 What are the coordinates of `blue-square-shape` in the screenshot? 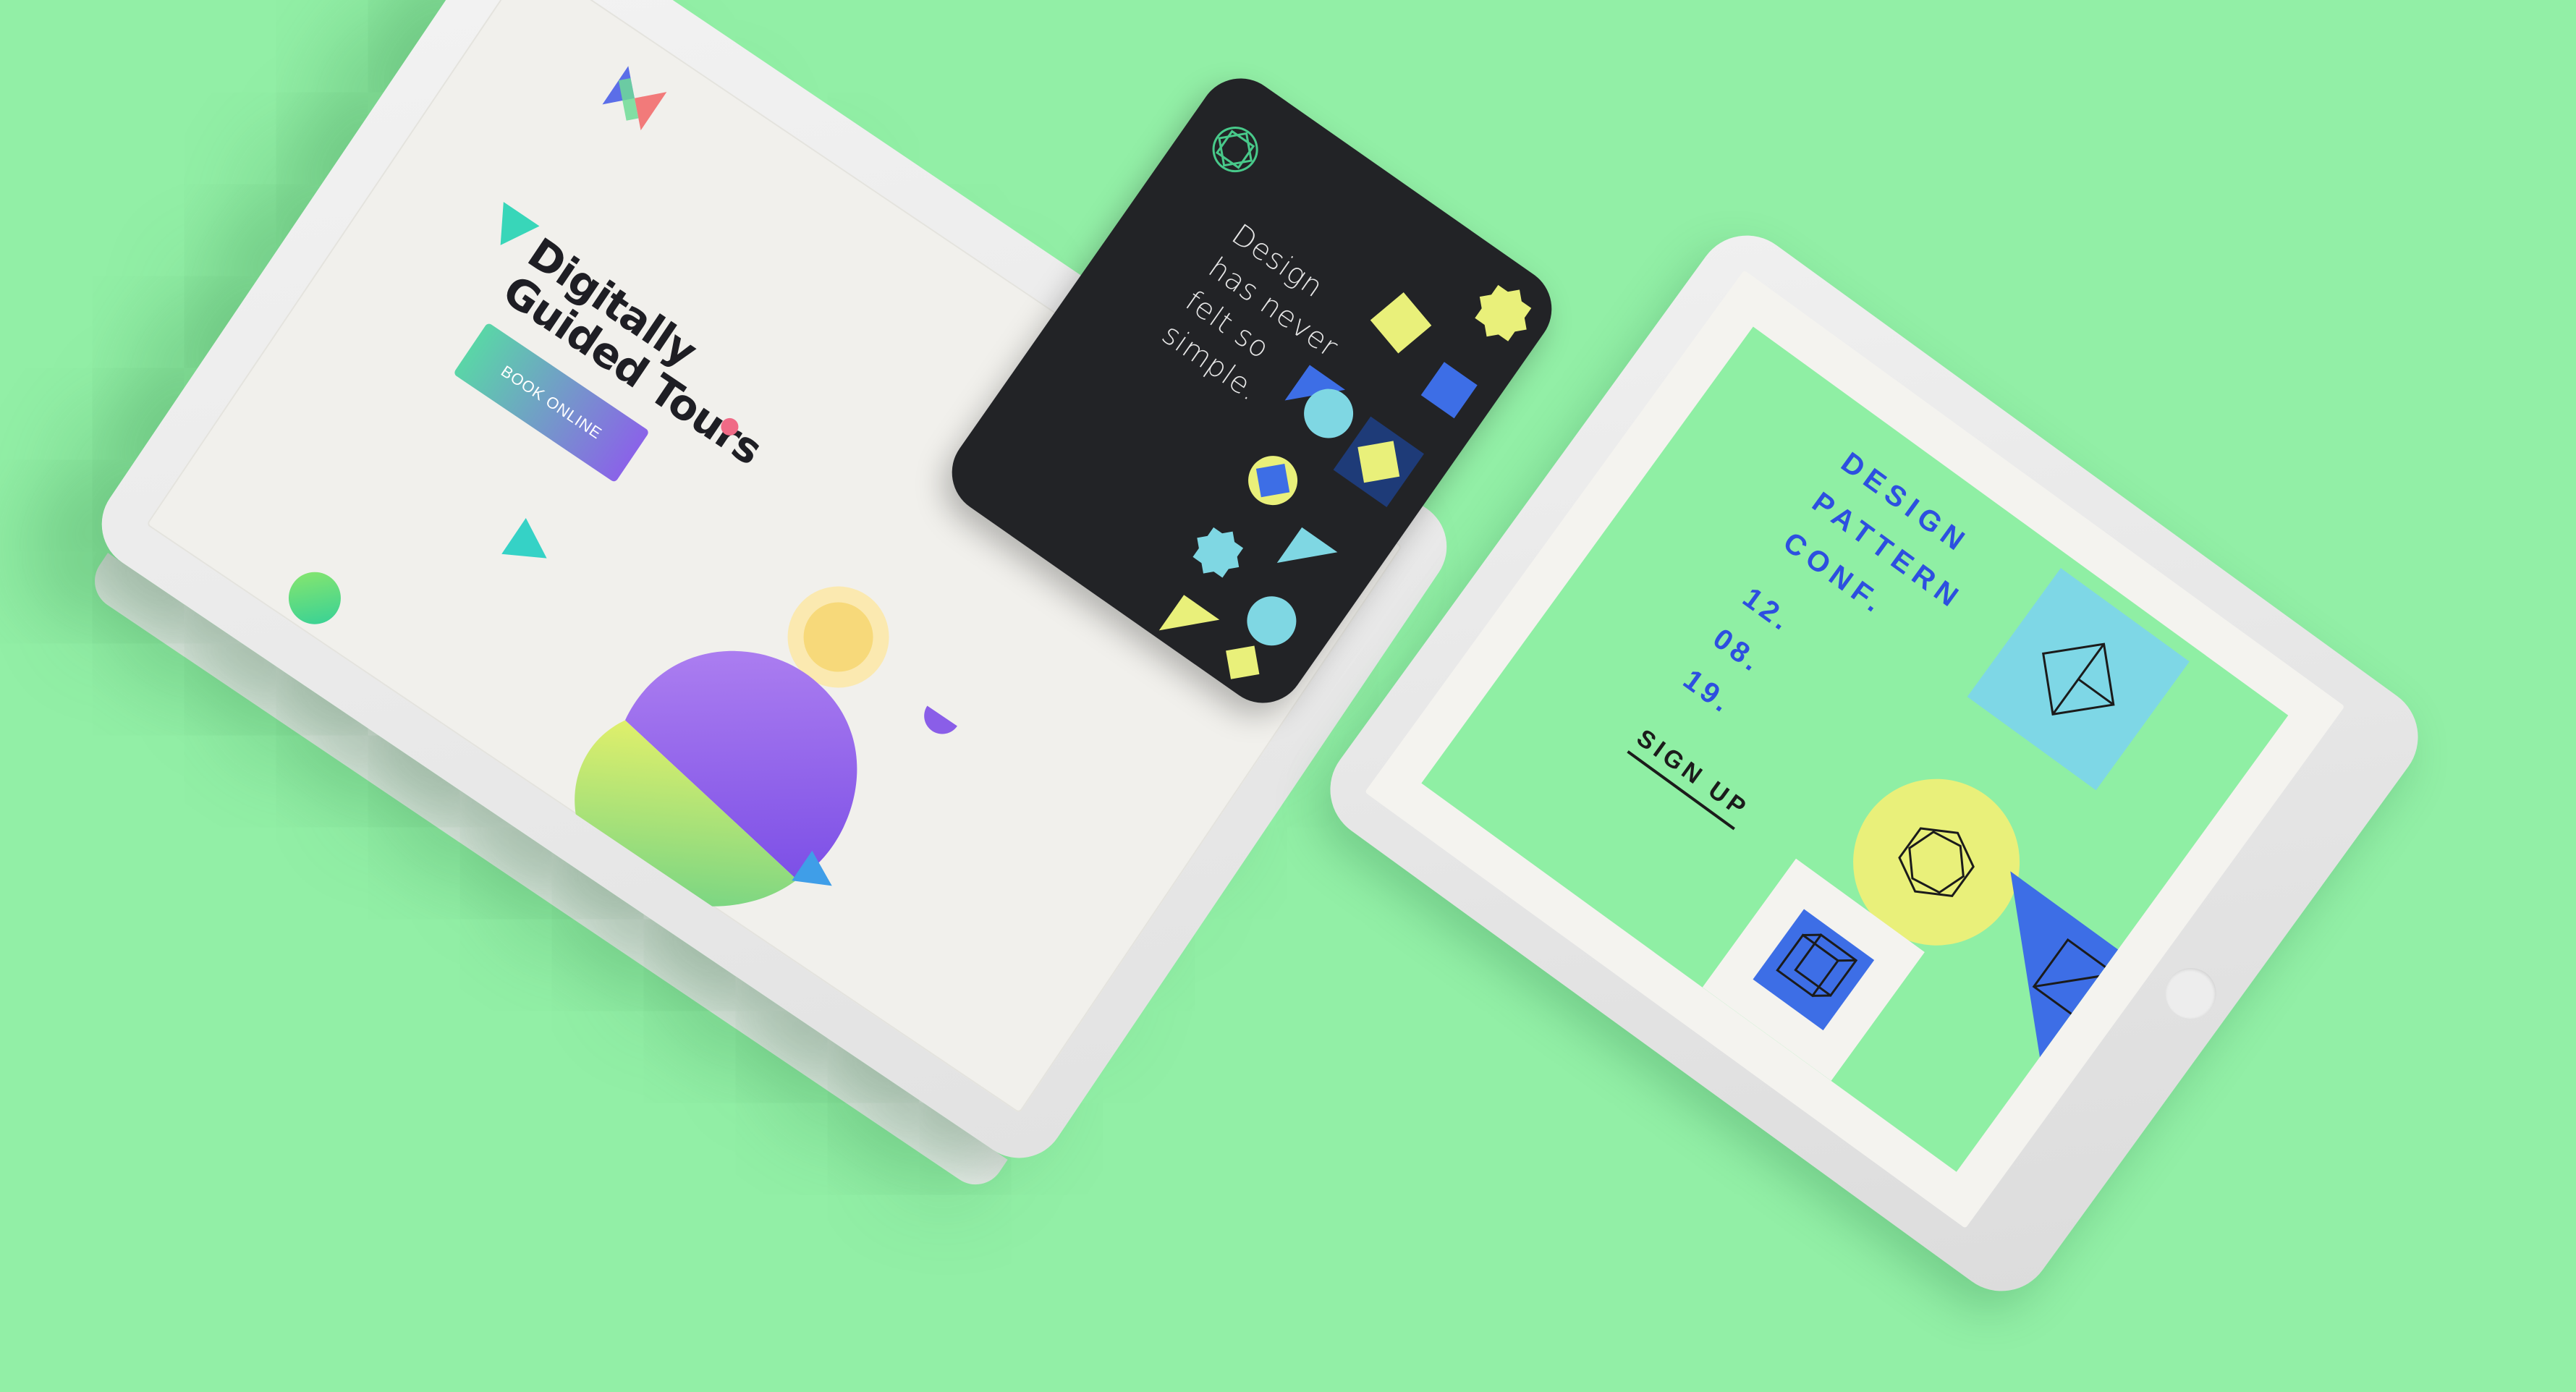 It's located at (1449, 391).